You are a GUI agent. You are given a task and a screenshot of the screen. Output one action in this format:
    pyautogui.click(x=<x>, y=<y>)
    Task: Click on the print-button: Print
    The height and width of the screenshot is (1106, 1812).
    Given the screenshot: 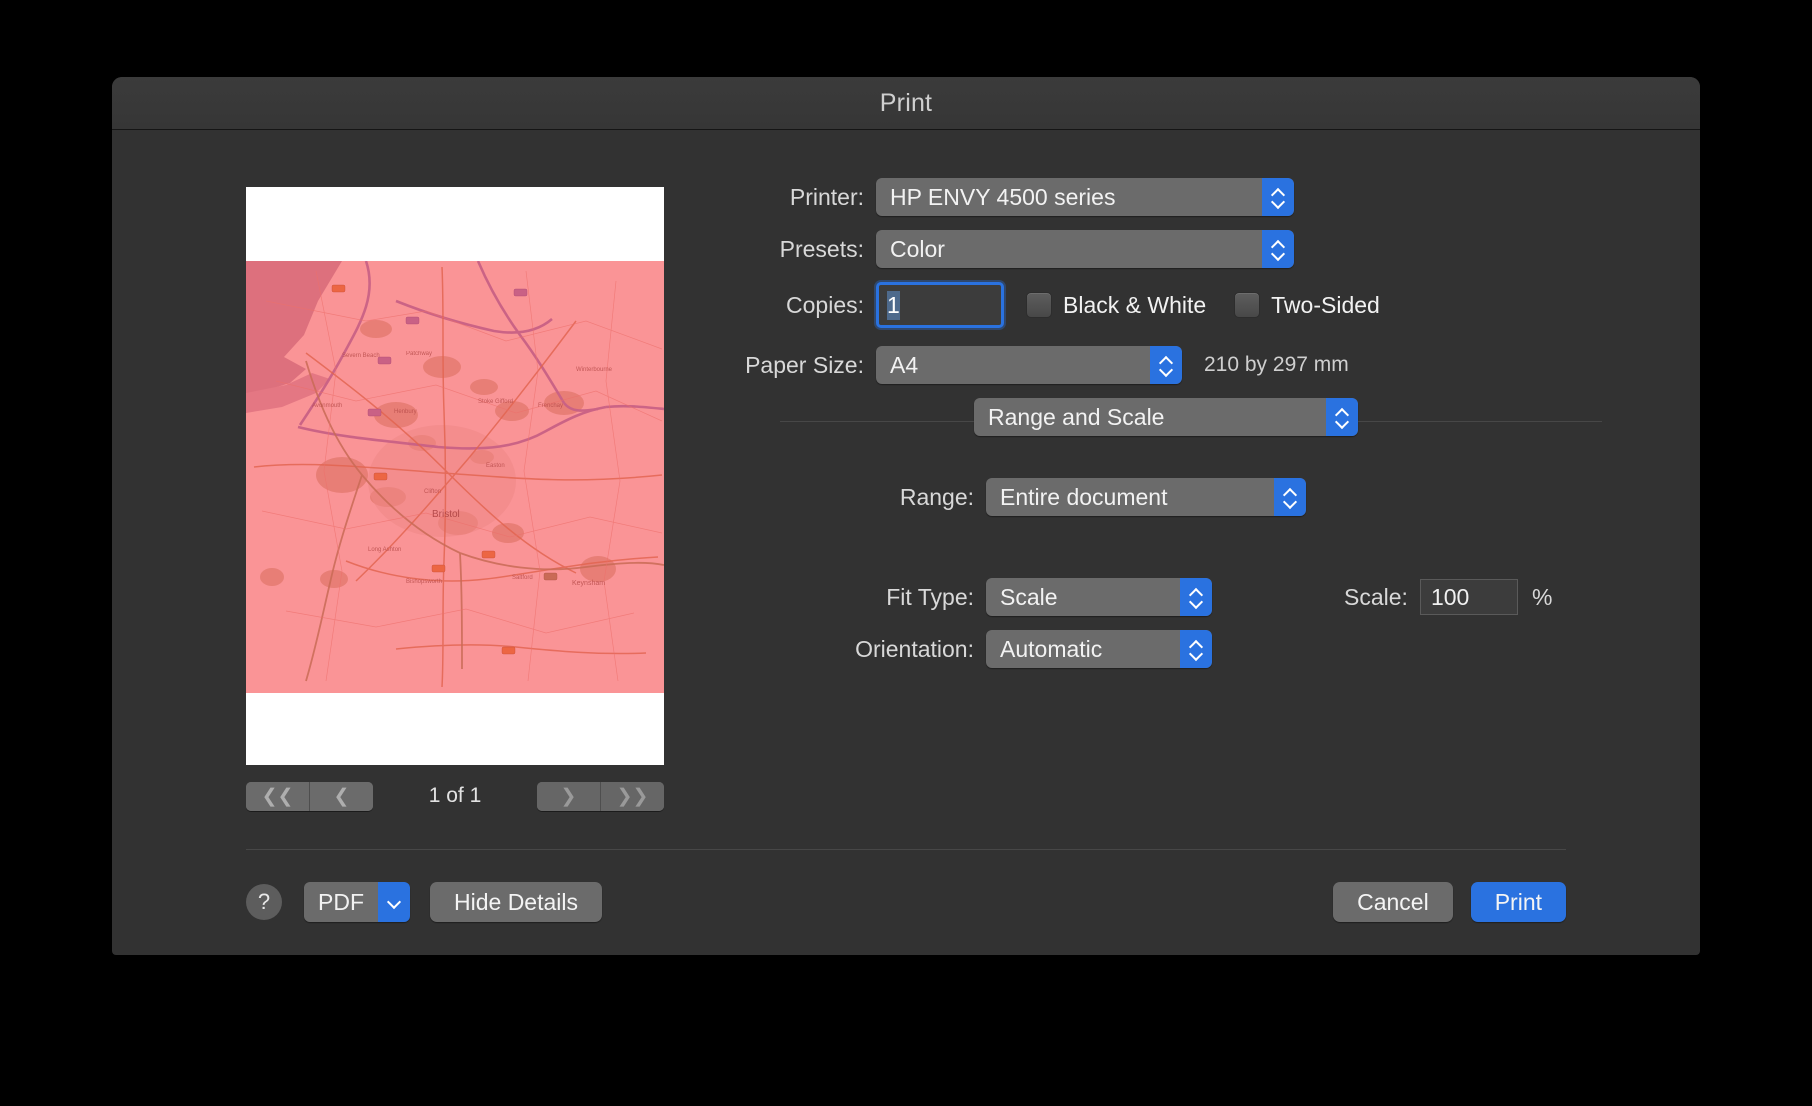 What is the action you would take?
    pyautogui.click(x=1518, y=902)
    